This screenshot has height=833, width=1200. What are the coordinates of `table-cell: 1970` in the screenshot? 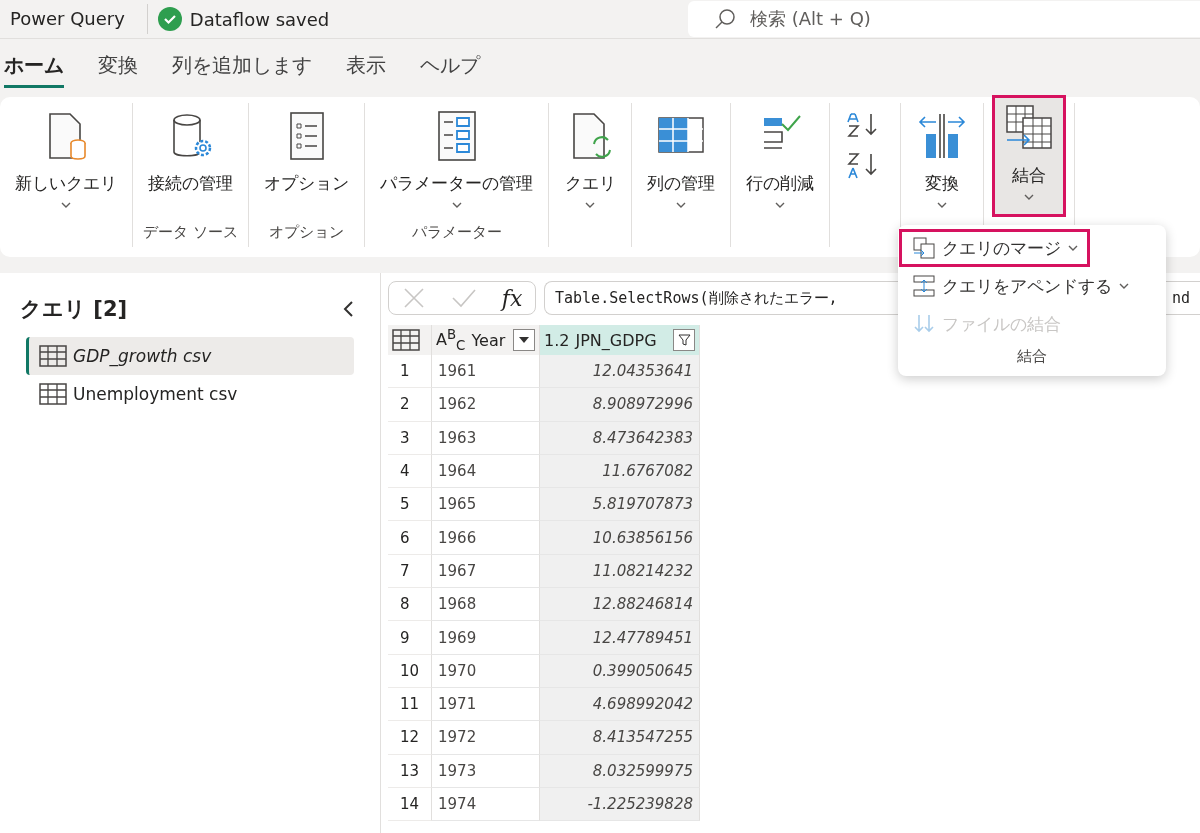 It's located at (486, 671).